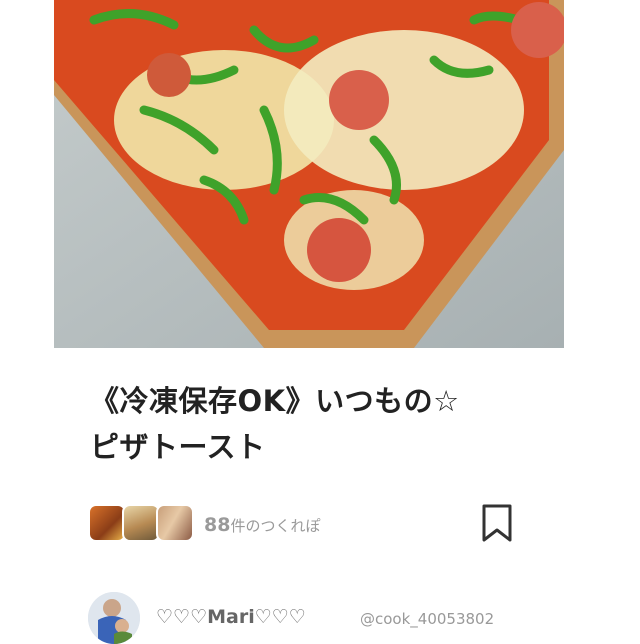 This screenshot has width=640, height=644. Describe the element at coordinates (320, 424) in the screenshot. I see `recipe-title: 《冷凍保存OK》いつもの☆ ピザトースト` at that location.